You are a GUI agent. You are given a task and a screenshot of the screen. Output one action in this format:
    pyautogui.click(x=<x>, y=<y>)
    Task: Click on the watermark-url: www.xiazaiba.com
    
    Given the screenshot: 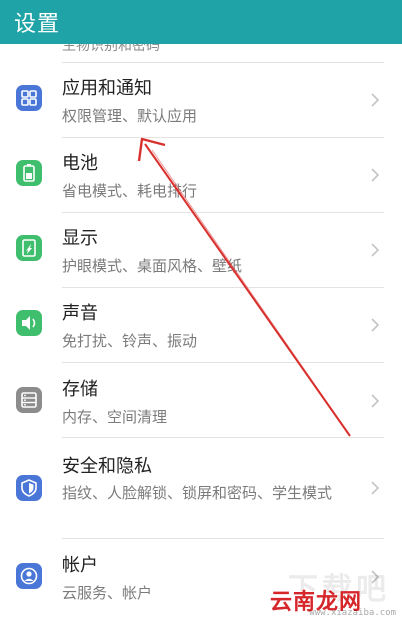 What is the action you would take?
    pyautogui.click(x=352, y=613)
    